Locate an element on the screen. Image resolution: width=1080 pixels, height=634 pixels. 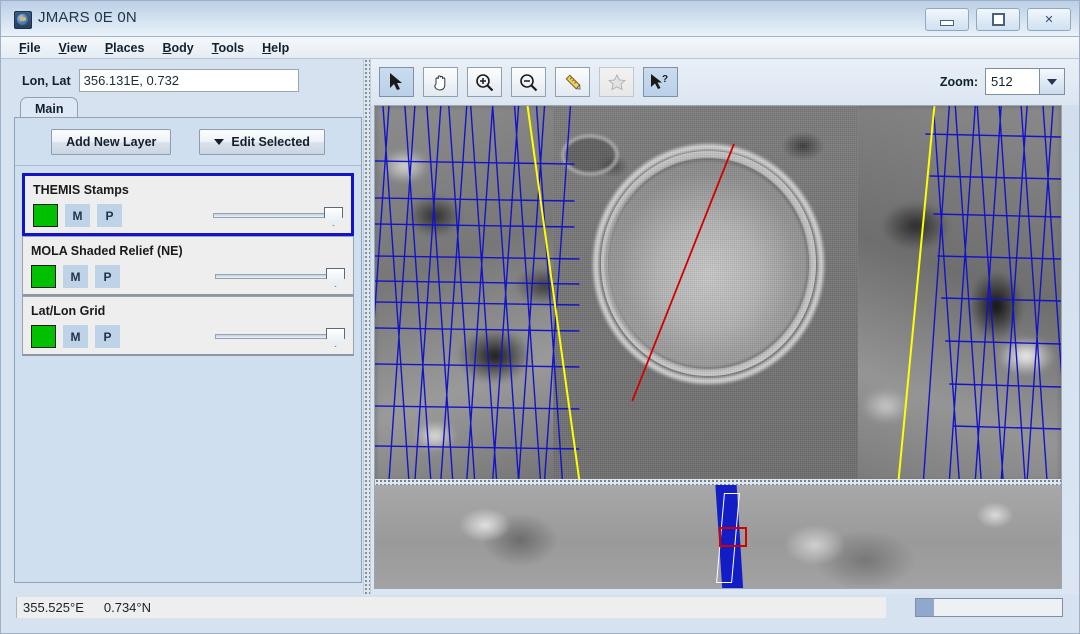
magnifier-minus-icon is located at coordinates (529, 82).